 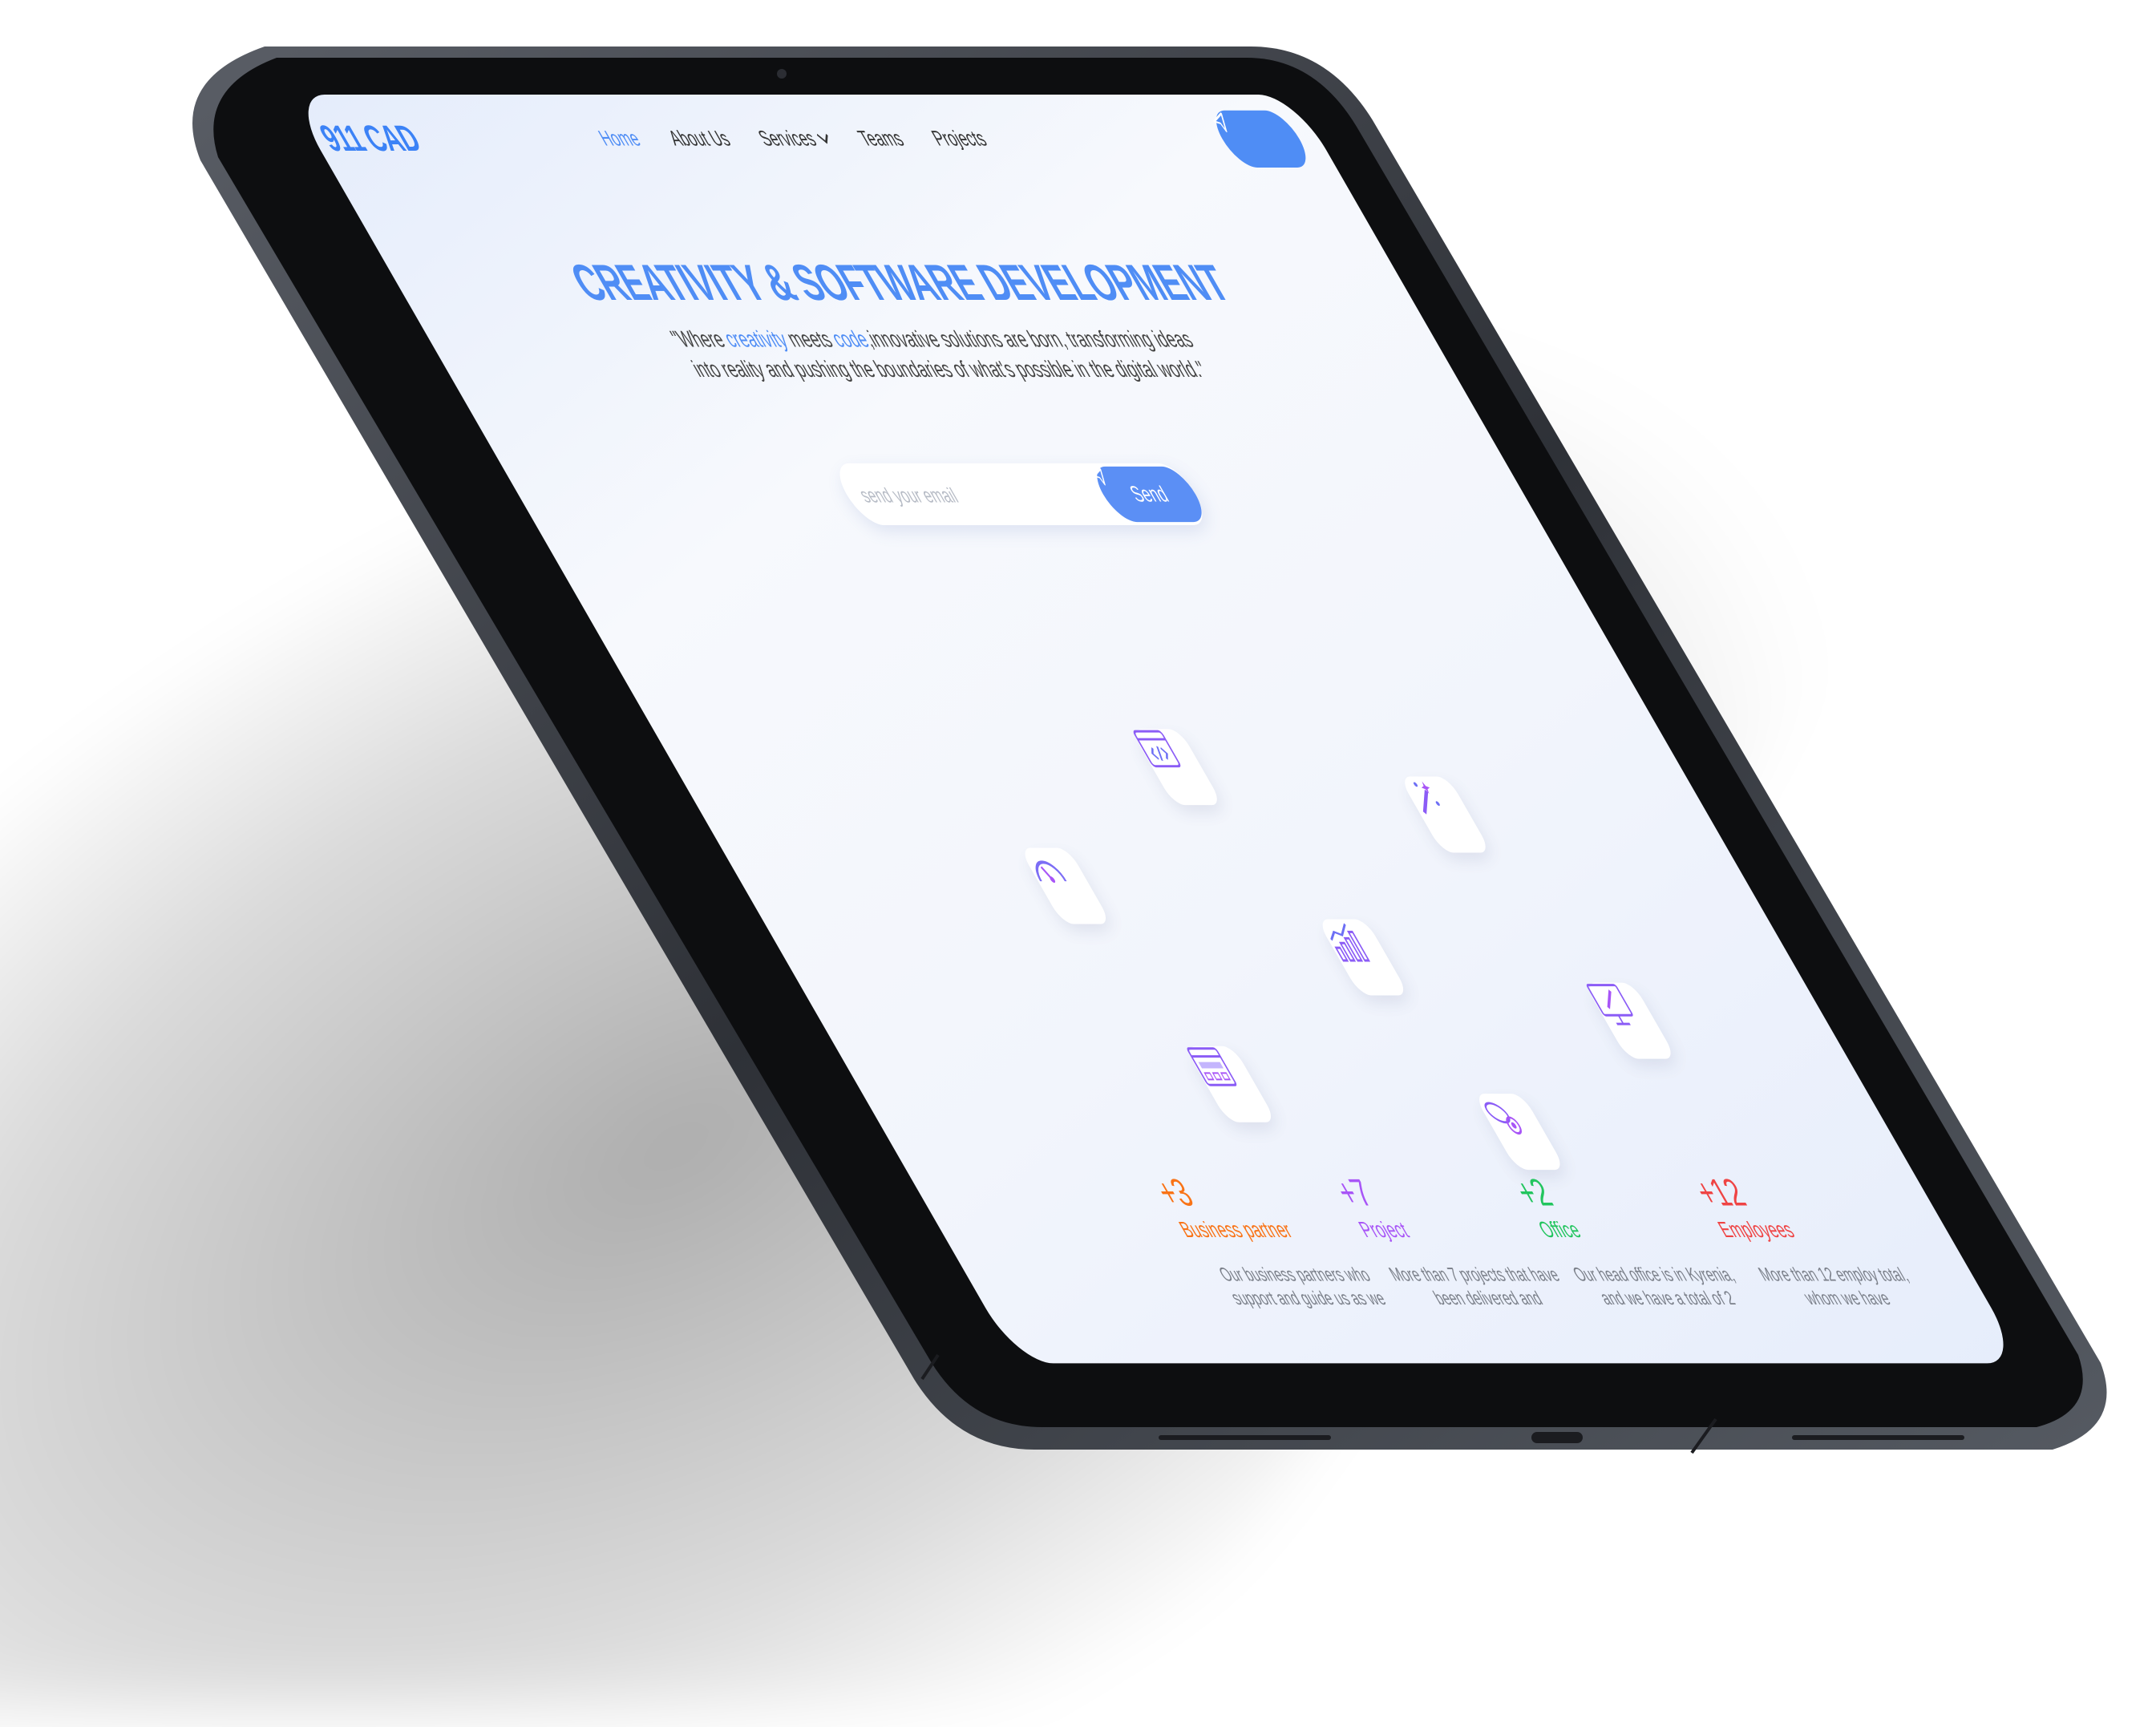 What do you see at coordinates (788, 138) in the screenshot?
I see `nav-services-label: Services` at bounding box center [788, 138].